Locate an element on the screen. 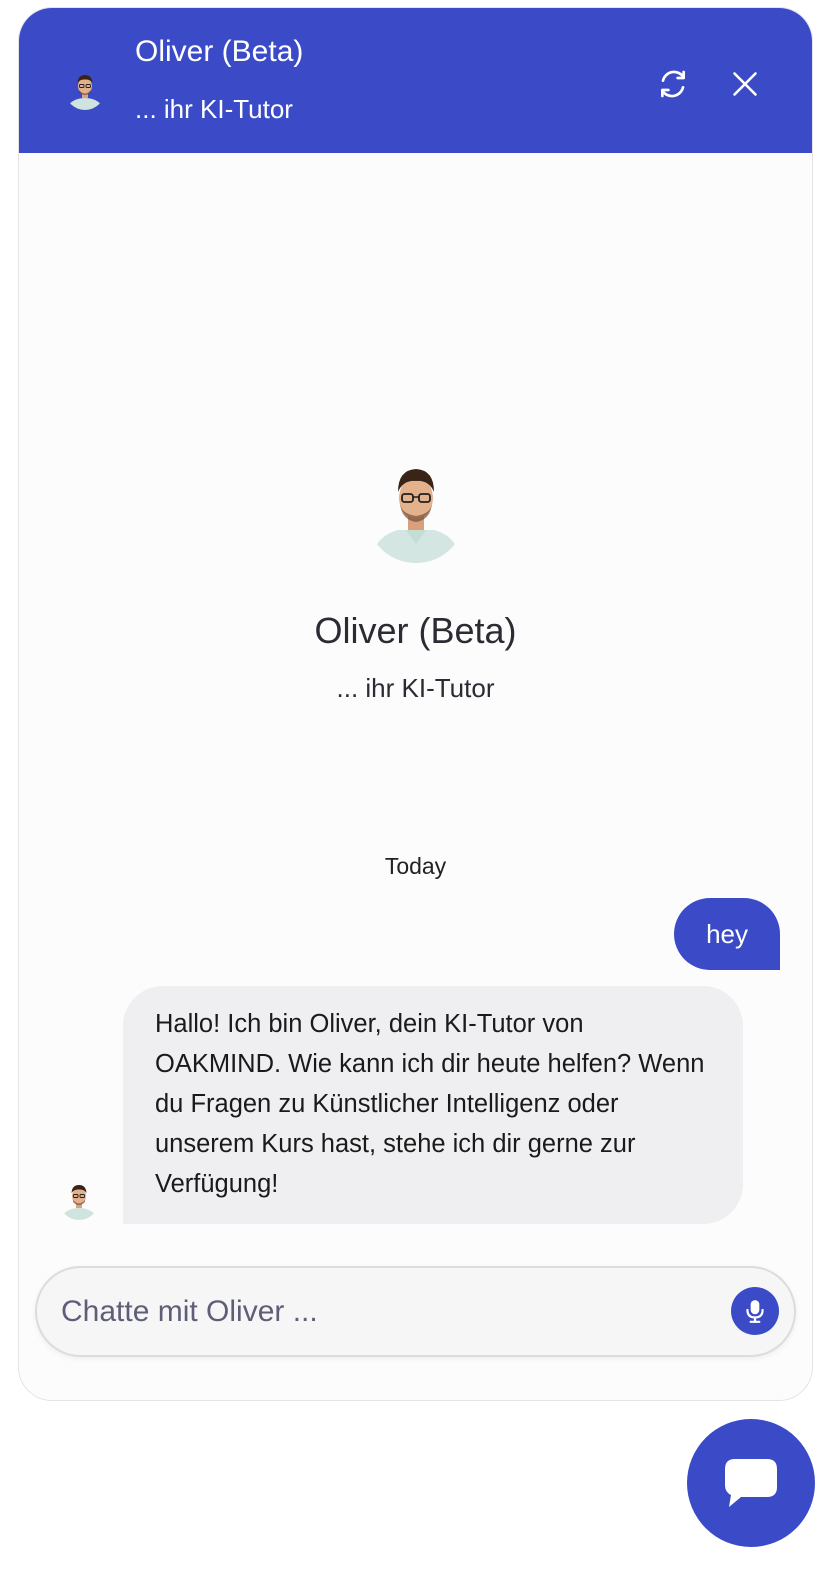  date-separator: Today is located at coordinates (415, 866).